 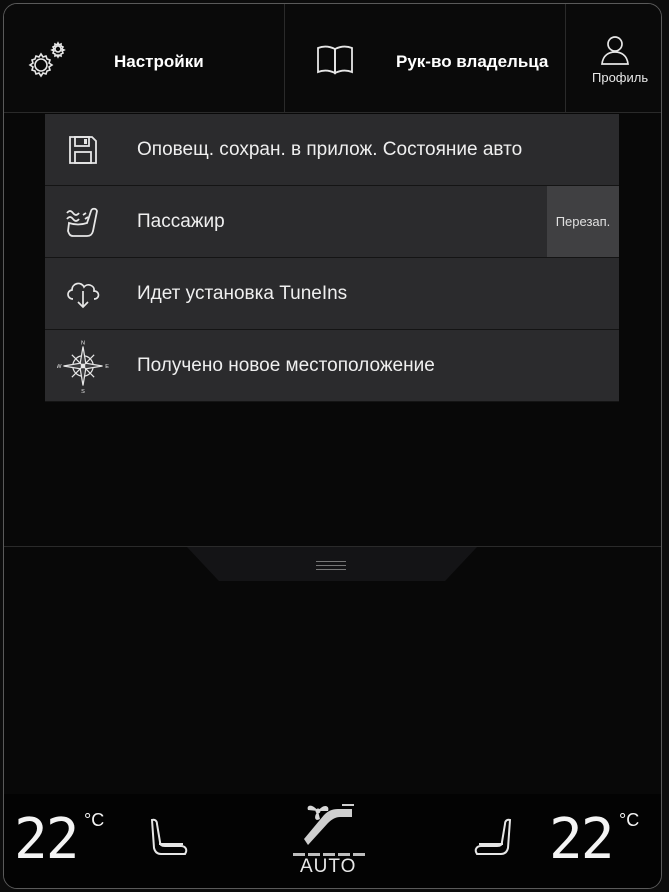 I want to click on drawer-grip-icon, so click(x=331, y=567).